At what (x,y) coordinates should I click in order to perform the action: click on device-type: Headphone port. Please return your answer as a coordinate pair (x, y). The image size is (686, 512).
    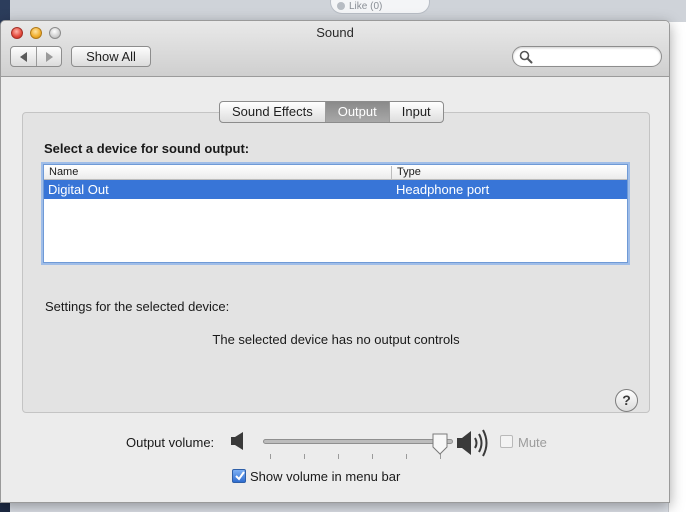
    Looking at the image, I should click on (443, 189).